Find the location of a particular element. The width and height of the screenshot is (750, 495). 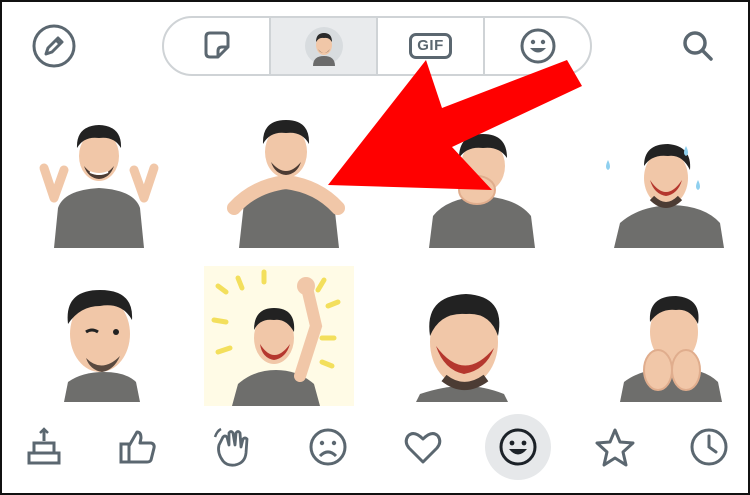

sticker-icon is located at coordinates (216, 45).